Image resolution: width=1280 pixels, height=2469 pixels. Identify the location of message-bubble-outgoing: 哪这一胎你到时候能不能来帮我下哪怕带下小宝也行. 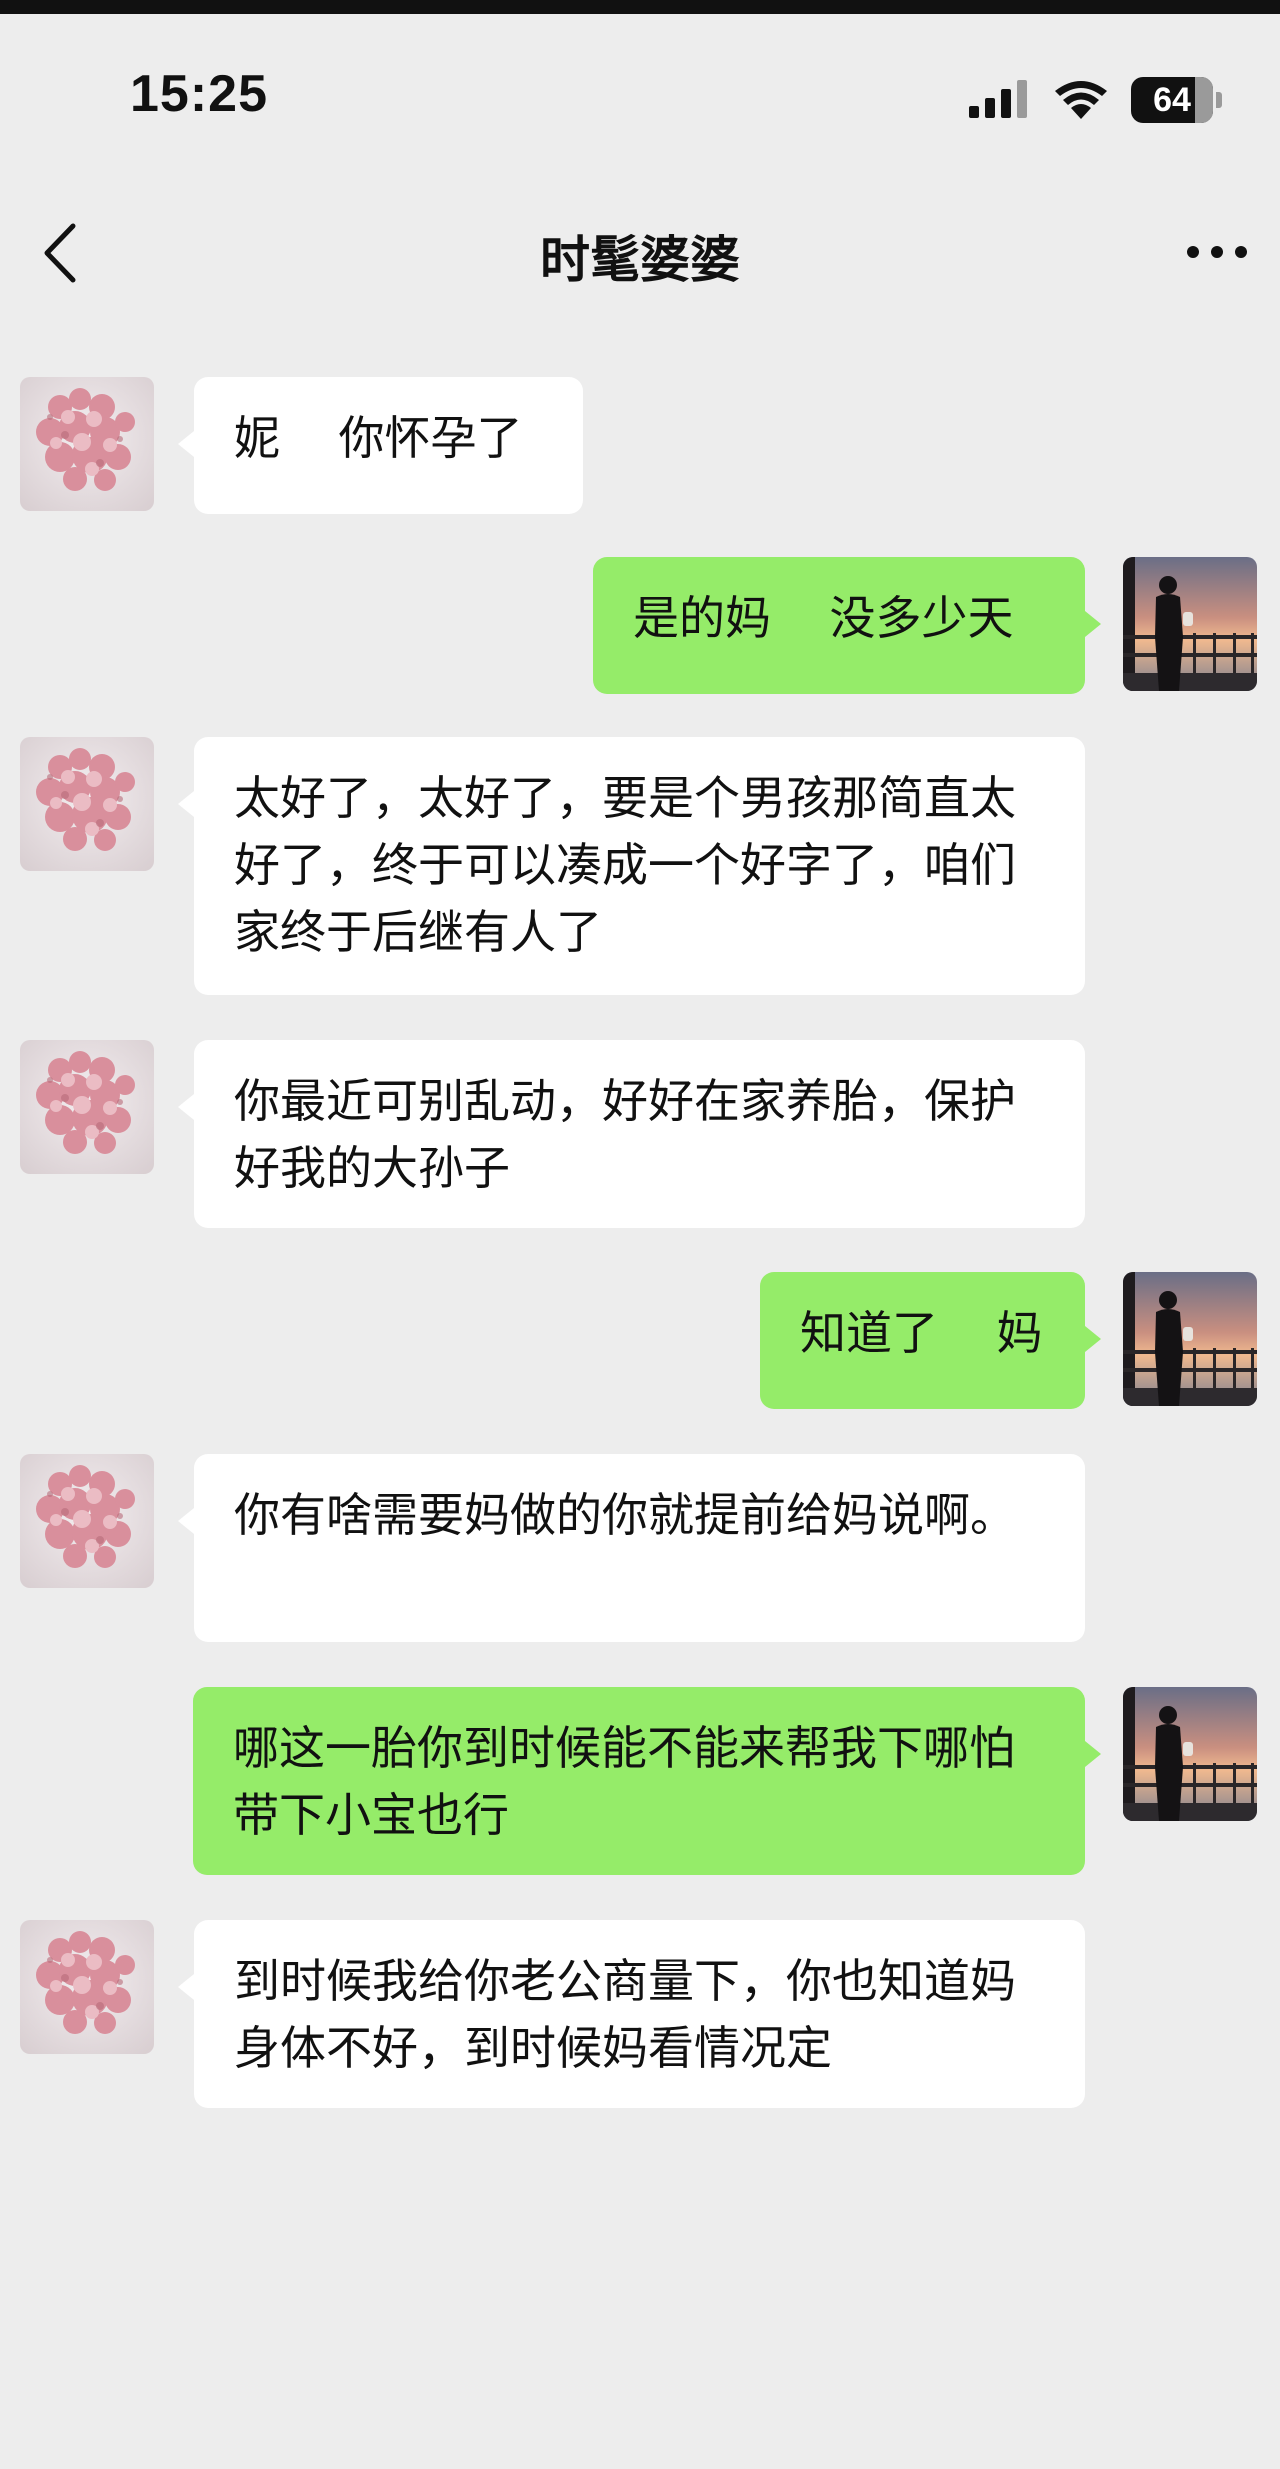
(639, 1781).